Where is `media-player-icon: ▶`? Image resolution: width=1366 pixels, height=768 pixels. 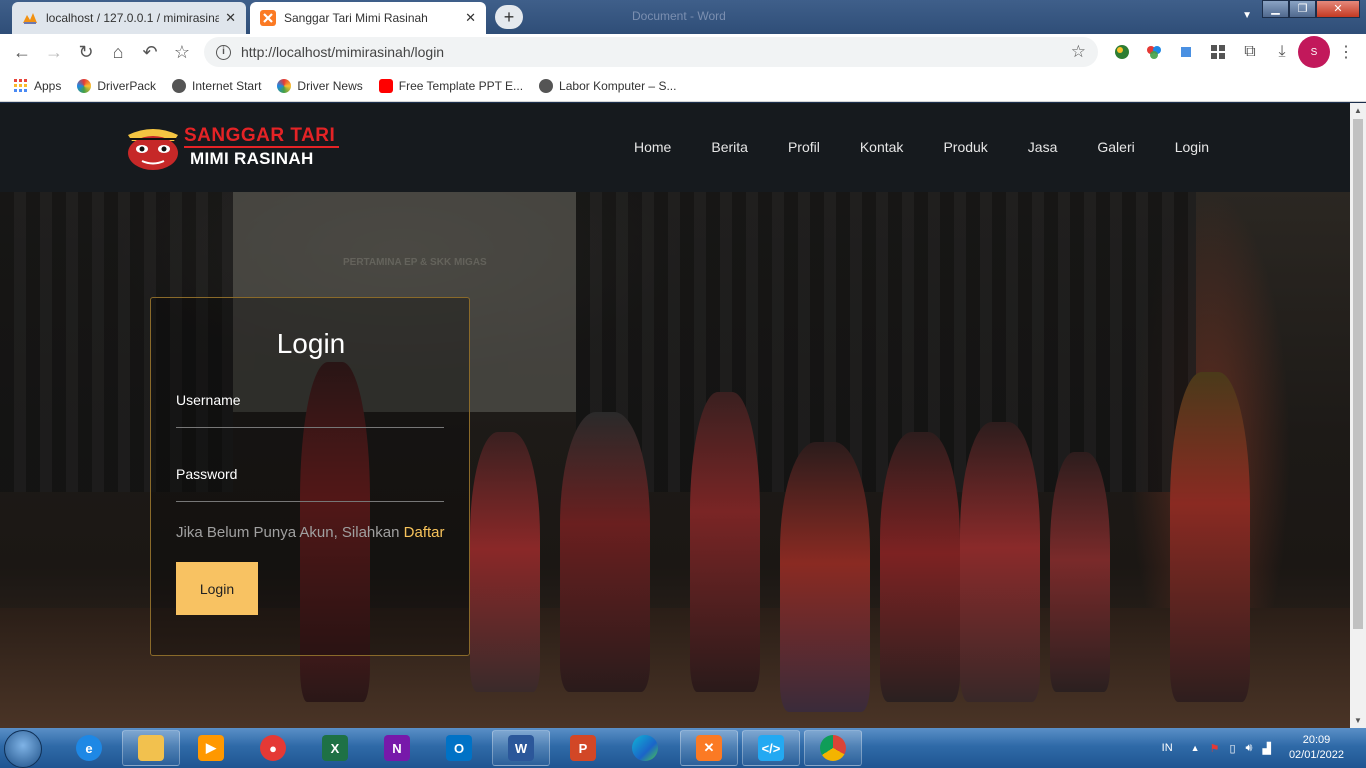
media-player-icon: ▶ is located at coordinates (211, 748).